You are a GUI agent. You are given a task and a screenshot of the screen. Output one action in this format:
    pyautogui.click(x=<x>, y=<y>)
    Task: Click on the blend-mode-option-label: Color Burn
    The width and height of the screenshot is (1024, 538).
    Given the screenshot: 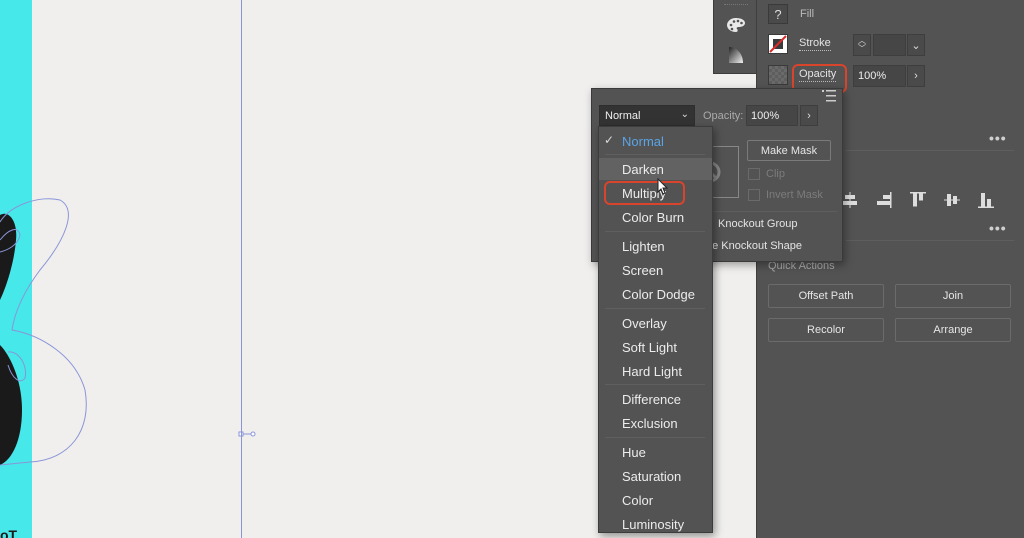 What is the action you would take?
    pyautogui.click(x=653, y=217)
    